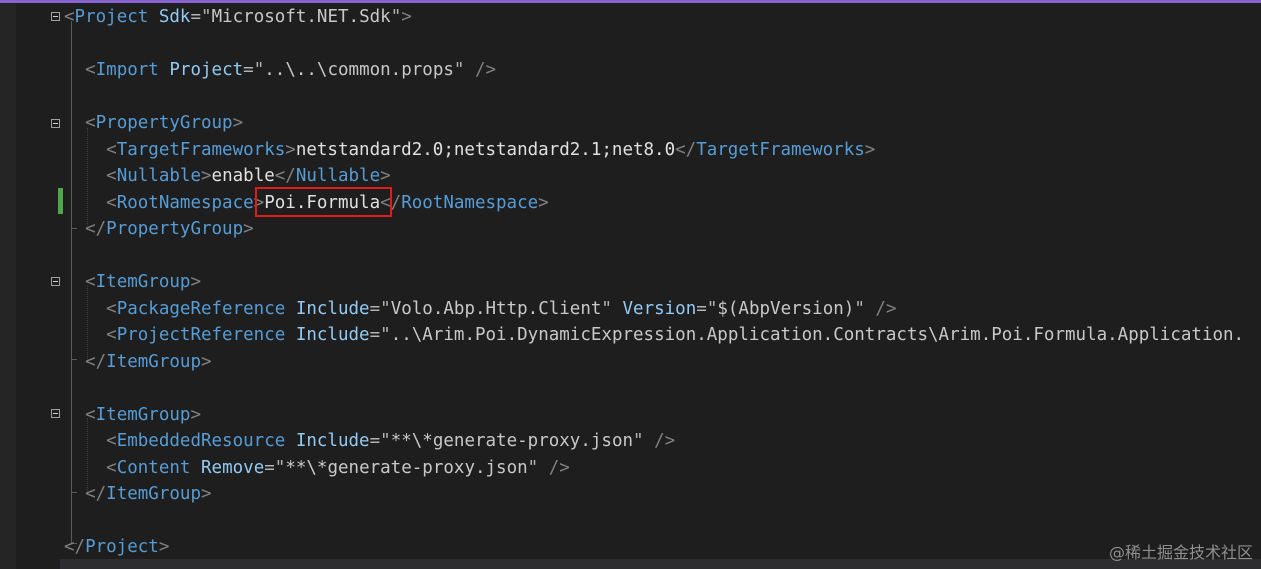 The image size is (1261, 569). Describe the element at coordinates (8, 286) in the screenshot. I see `editor-left-margin` at that location.